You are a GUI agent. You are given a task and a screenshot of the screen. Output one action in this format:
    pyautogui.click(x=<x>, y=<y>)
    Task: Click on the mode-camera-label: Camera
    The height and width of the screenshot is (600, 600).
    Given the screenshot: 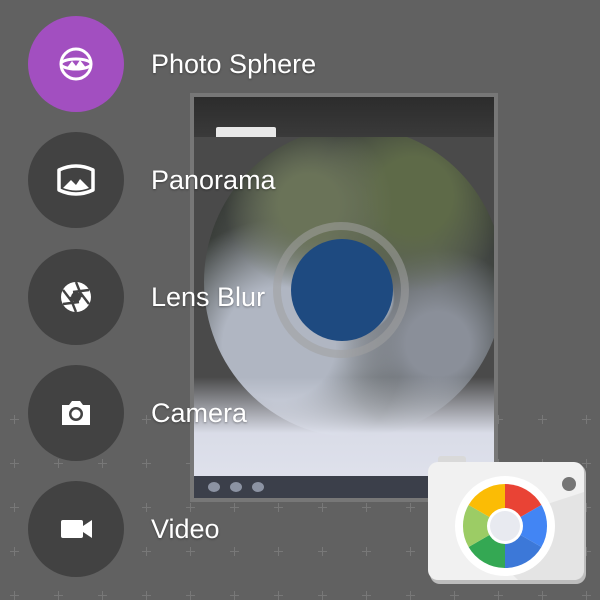 What is the action you would take?
    pyautogui.click(x=199, y=413)
    